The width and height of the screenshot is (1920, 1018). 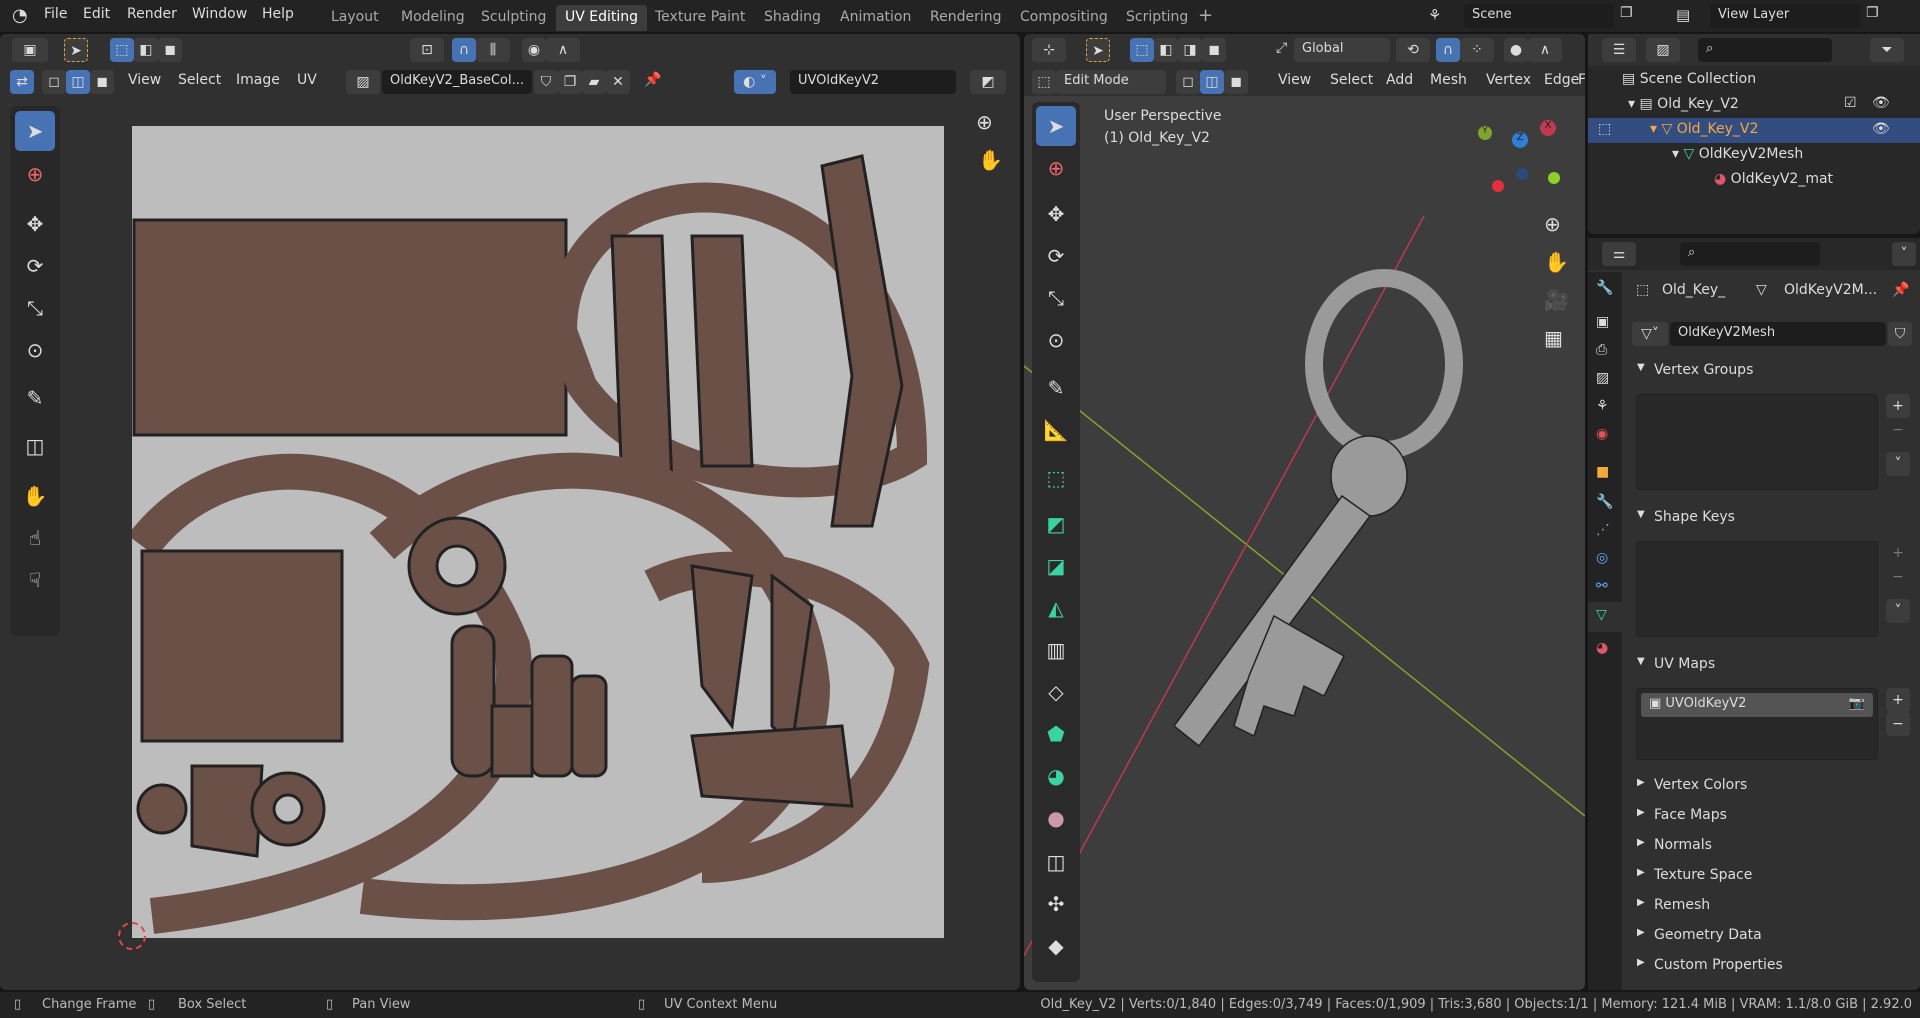 I want to click on tab-rendering: Rendering, so click(x=966, y=18).